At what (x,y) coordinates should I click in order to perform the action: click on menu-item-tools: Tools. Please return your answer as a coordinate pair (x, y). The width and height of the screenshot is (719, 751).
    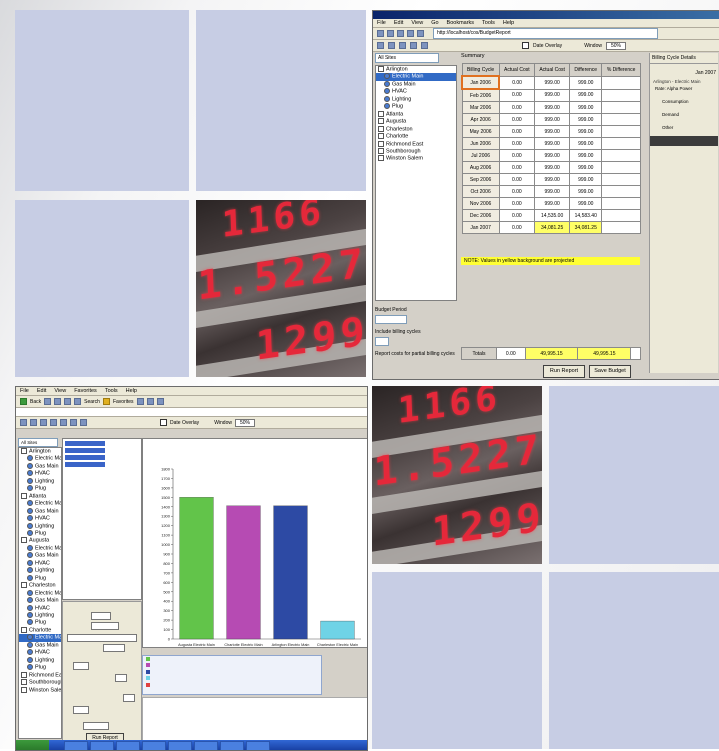
    Looking at the image, I should click on (488, 23).